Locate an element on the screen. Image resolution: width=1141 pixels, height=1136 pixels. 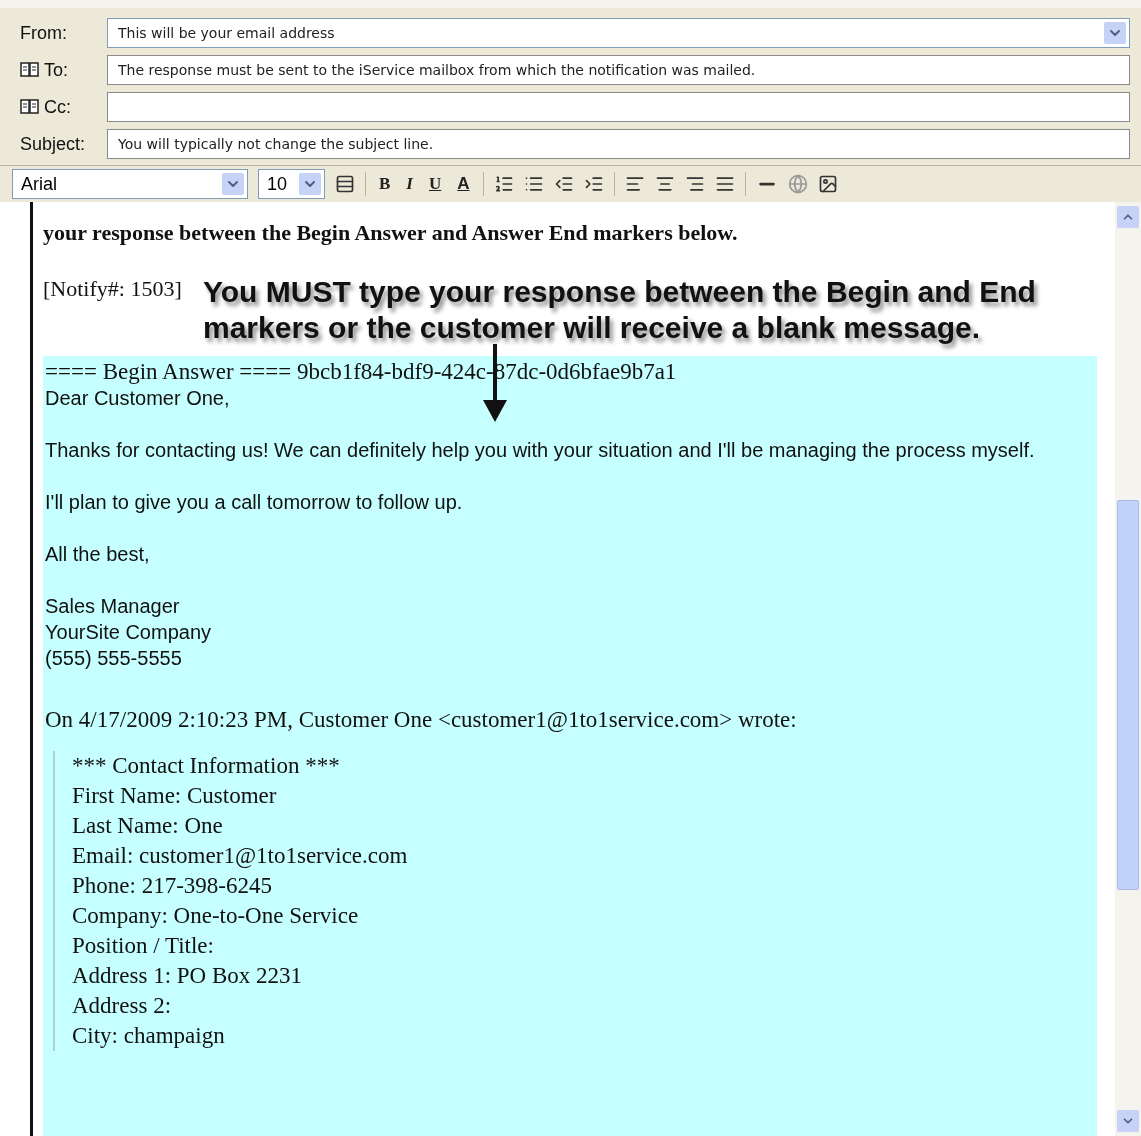
from-dropdown: This will be your email address is located at coordinates (618, 33).